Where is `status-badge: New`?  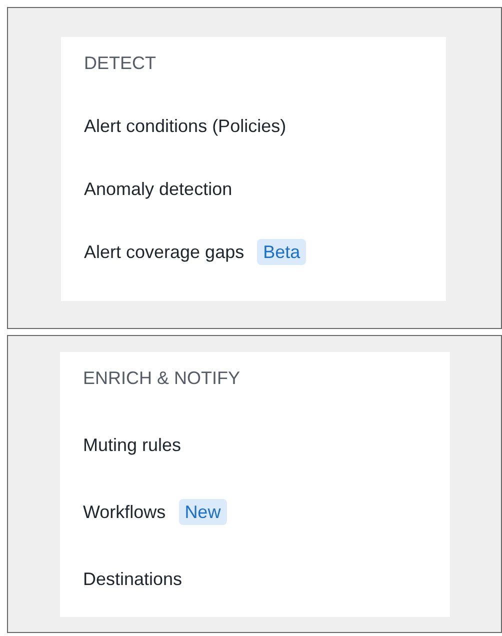 status-badge: New is located at coordinates (202, 512).